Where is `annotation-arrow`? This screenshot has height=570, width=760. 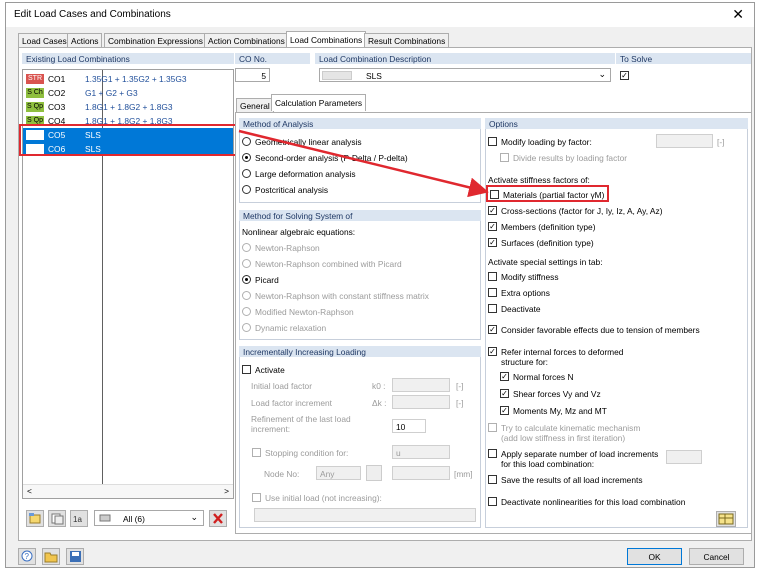 annotation-arrow is located at coordinates (363, 163).